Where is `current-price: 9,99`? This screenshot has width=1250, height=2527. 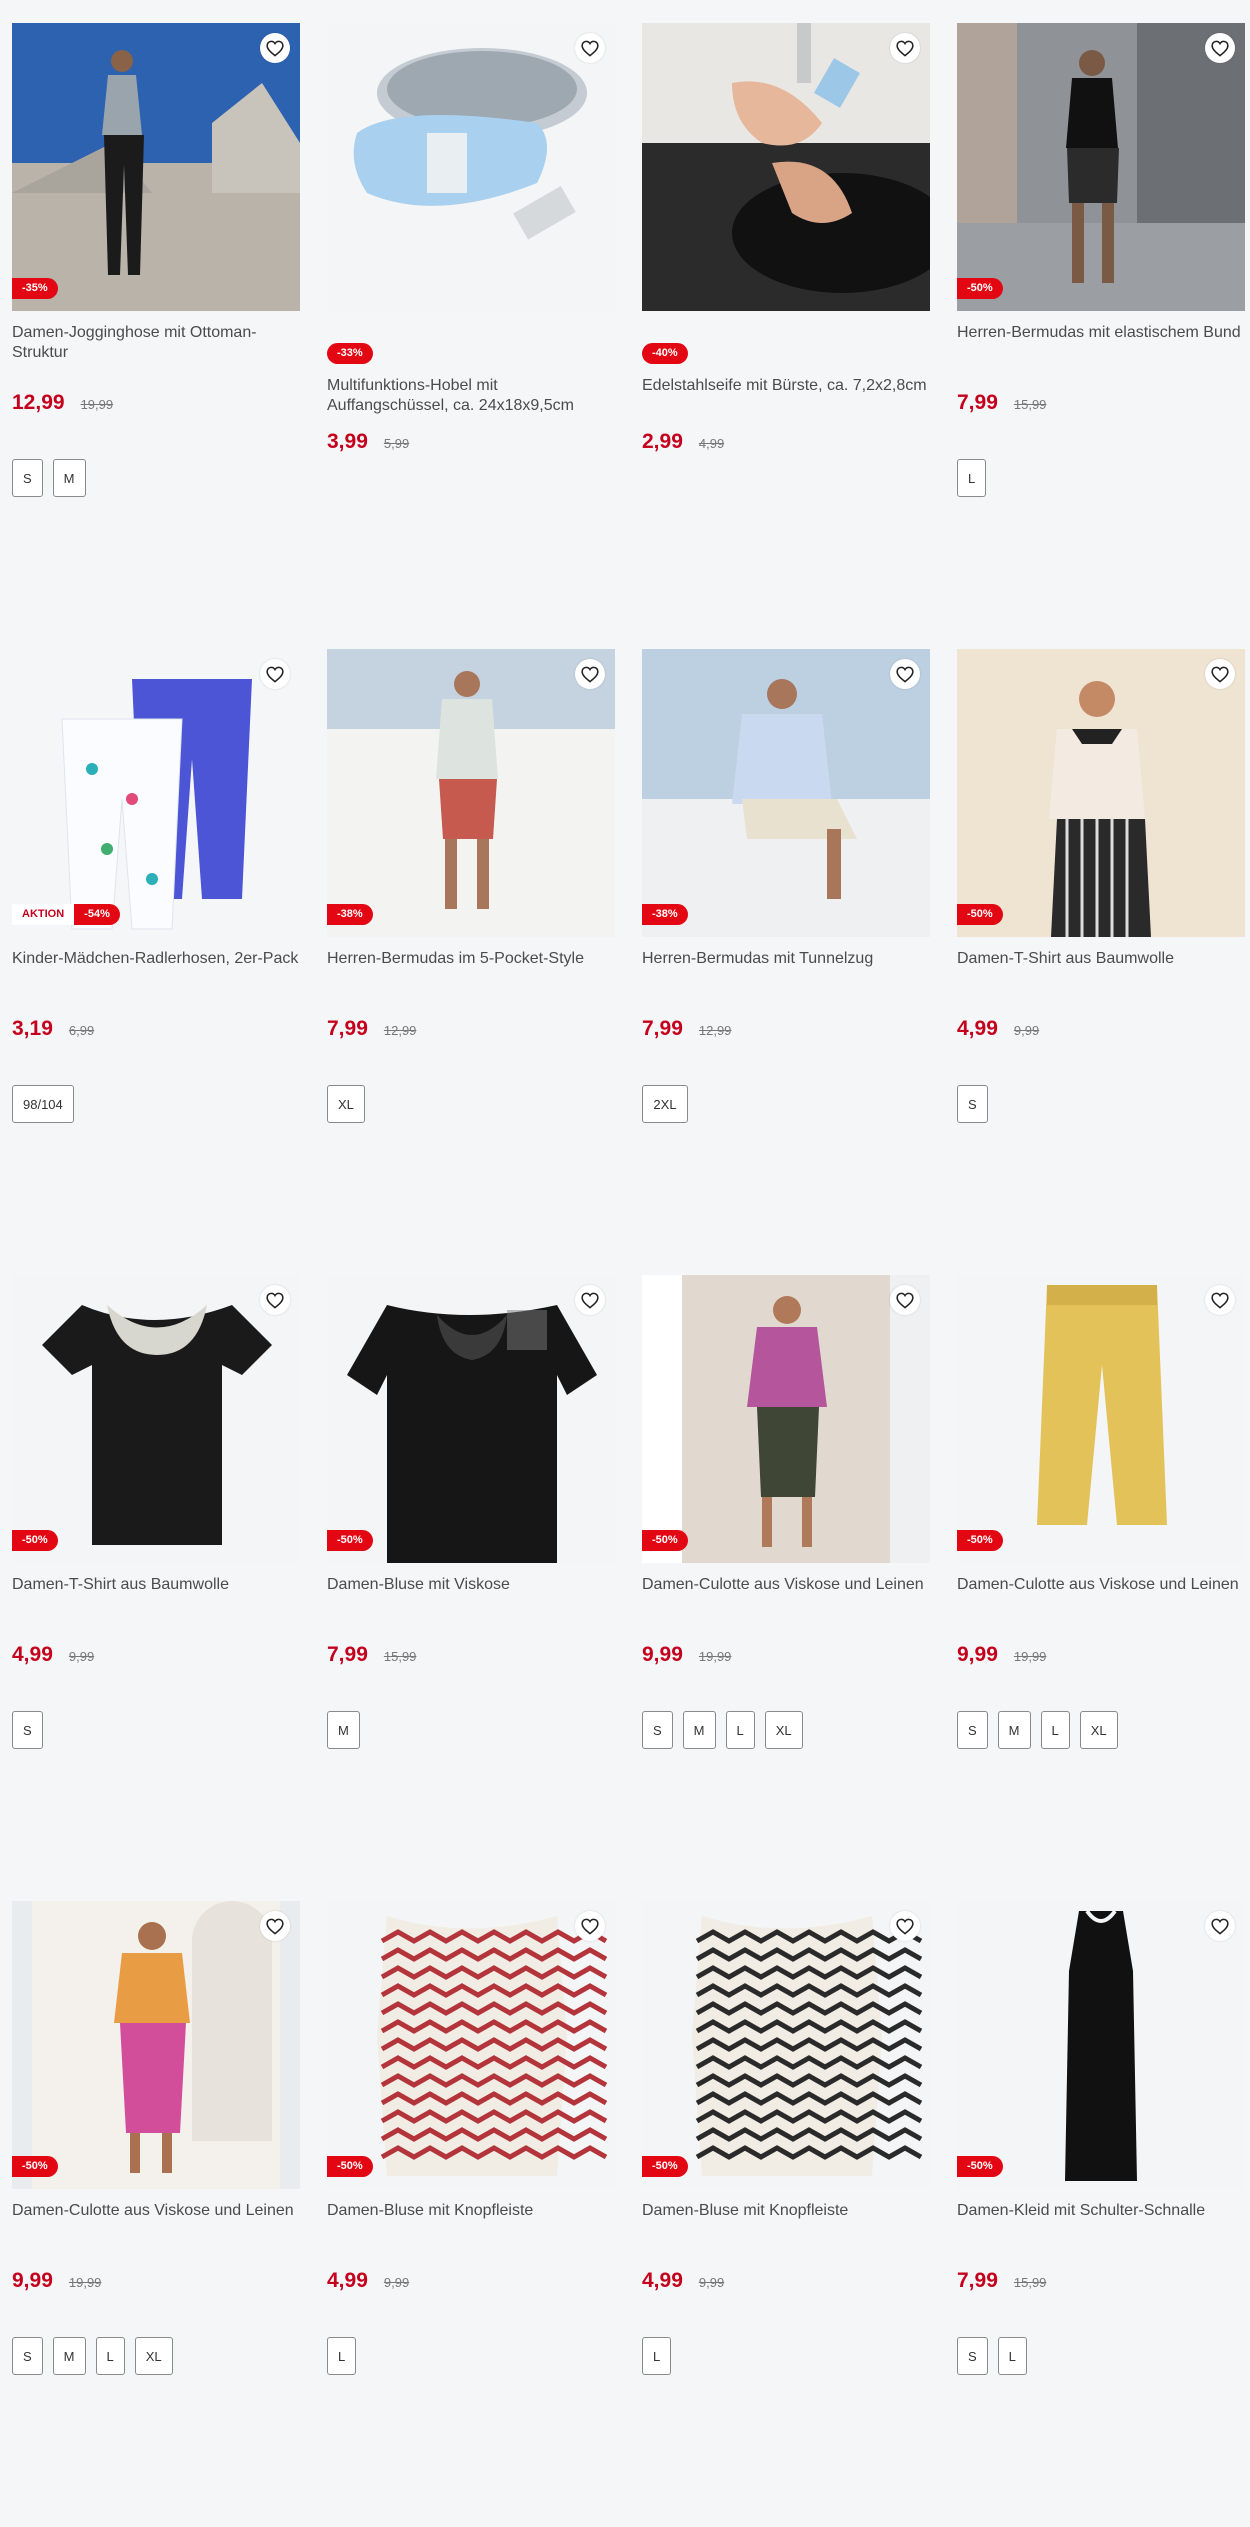
current-price: 9,99 is located at coordinates (662, 1654).